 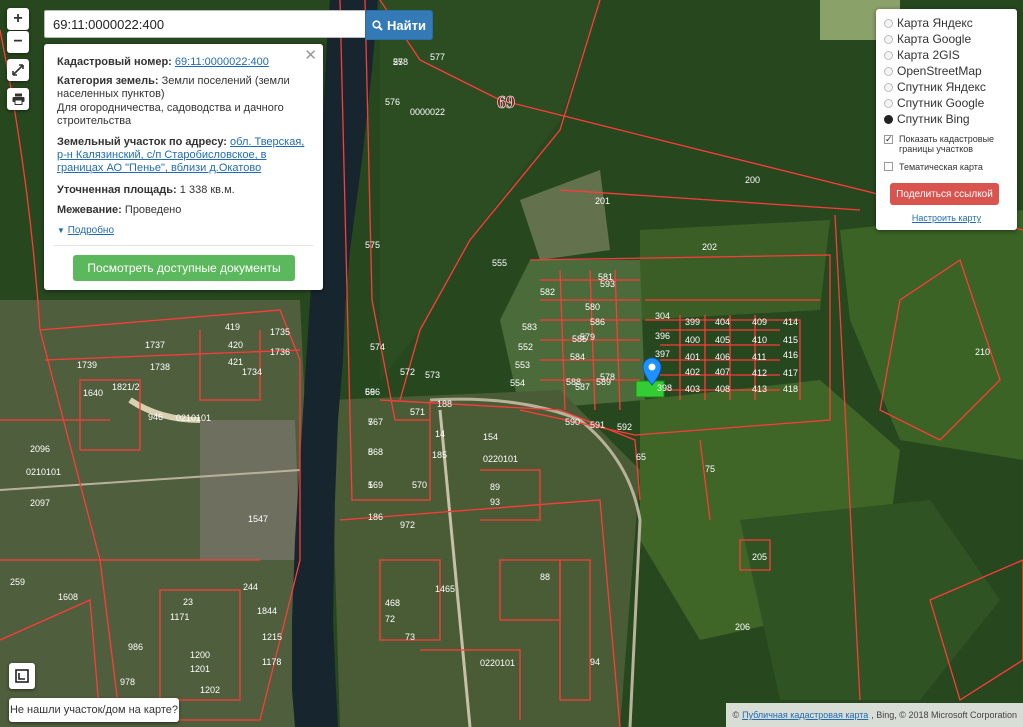 What do you see at coordinates (547, 292) in the screenshot?
I see `plot-number: 582` at bounding box center [547, 292].